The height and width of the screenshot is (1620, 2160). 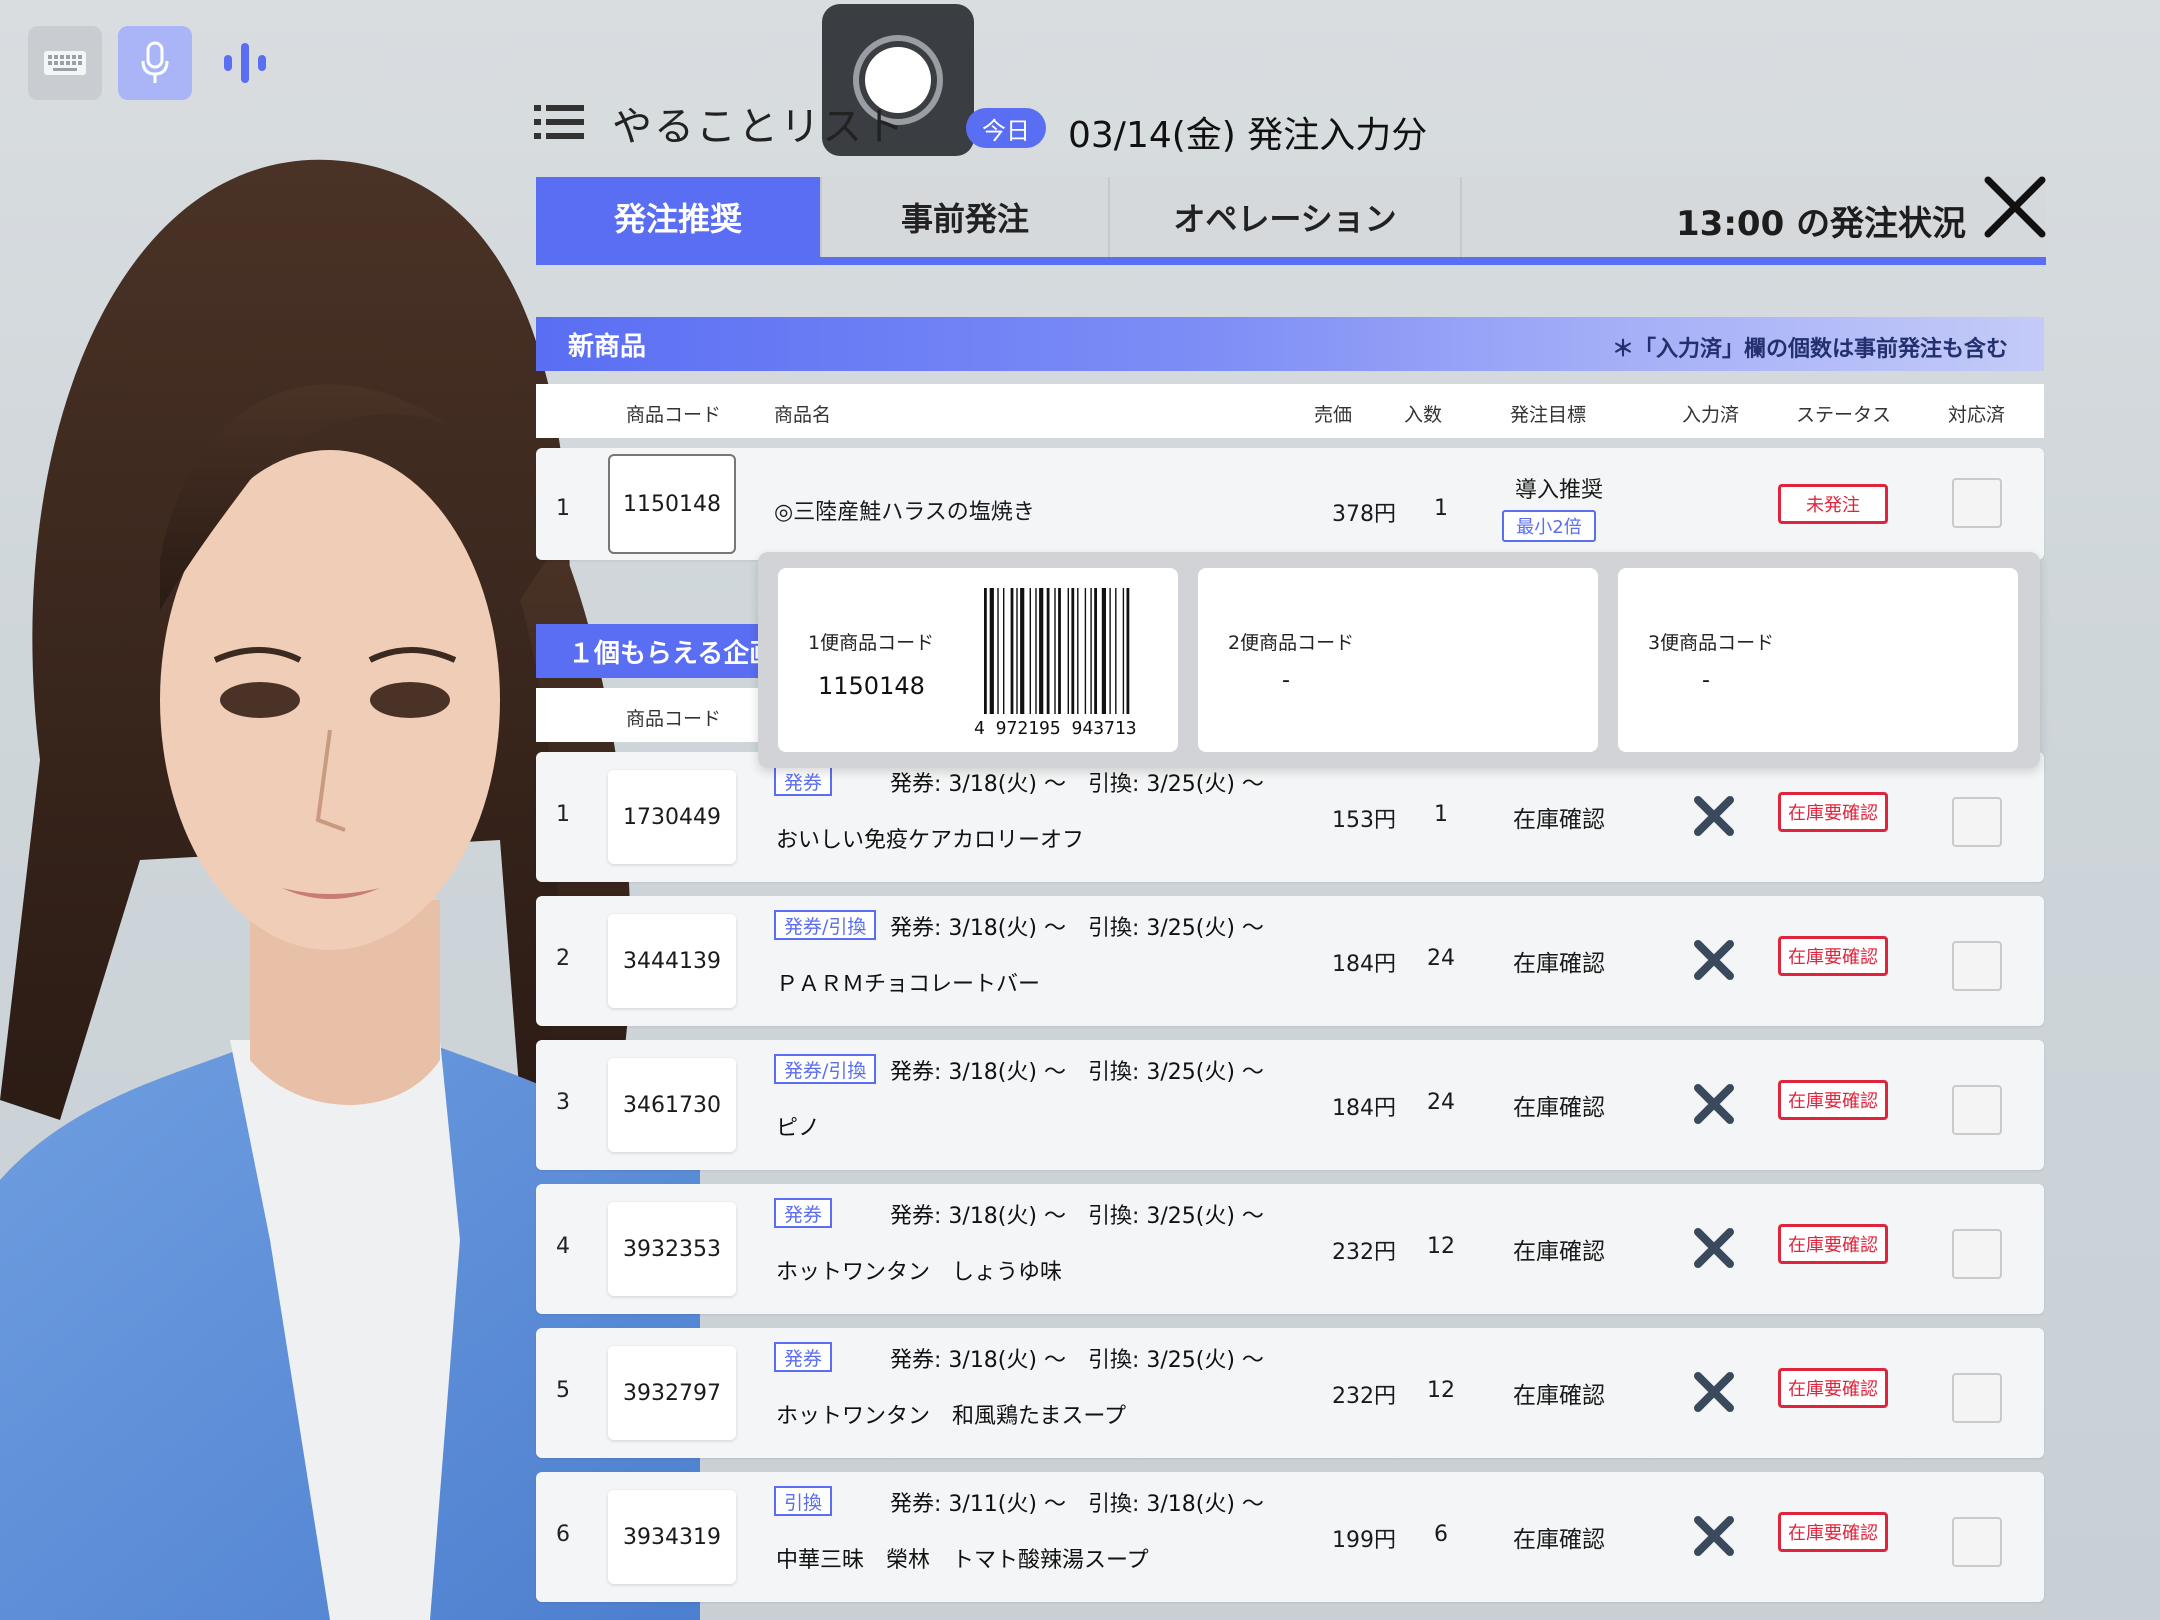 I want to click on keyboard-icon, so click(x=65, y=63).